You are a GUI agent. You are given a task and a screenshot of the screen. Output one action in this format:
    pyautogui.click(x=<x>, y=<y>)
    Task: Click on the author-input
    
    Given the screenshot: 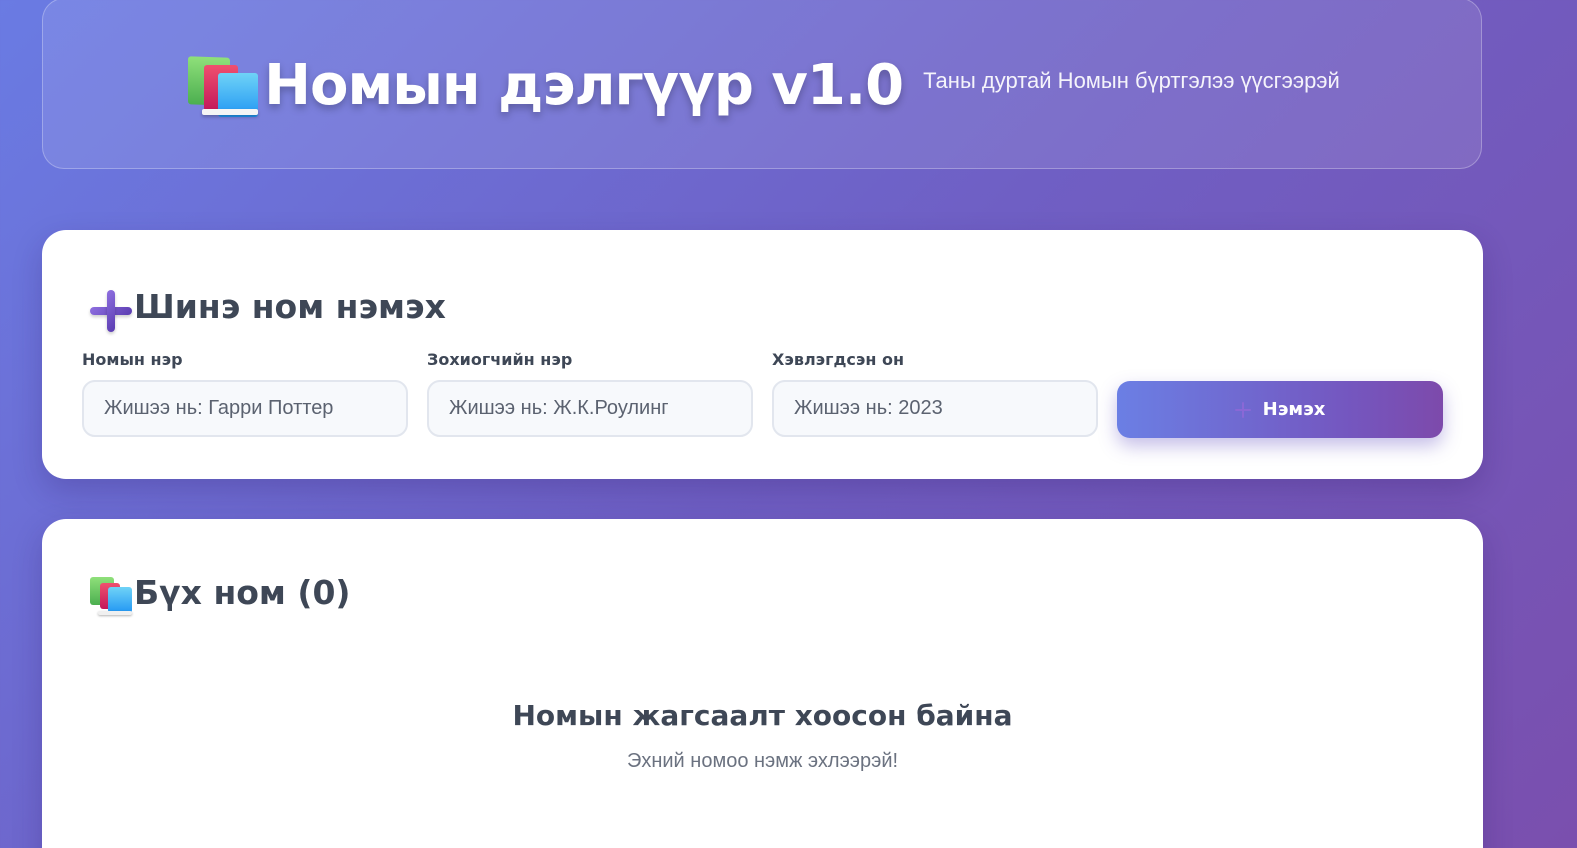 What is the action you would take?
    pyautogui.click(x=590, y=408)
    